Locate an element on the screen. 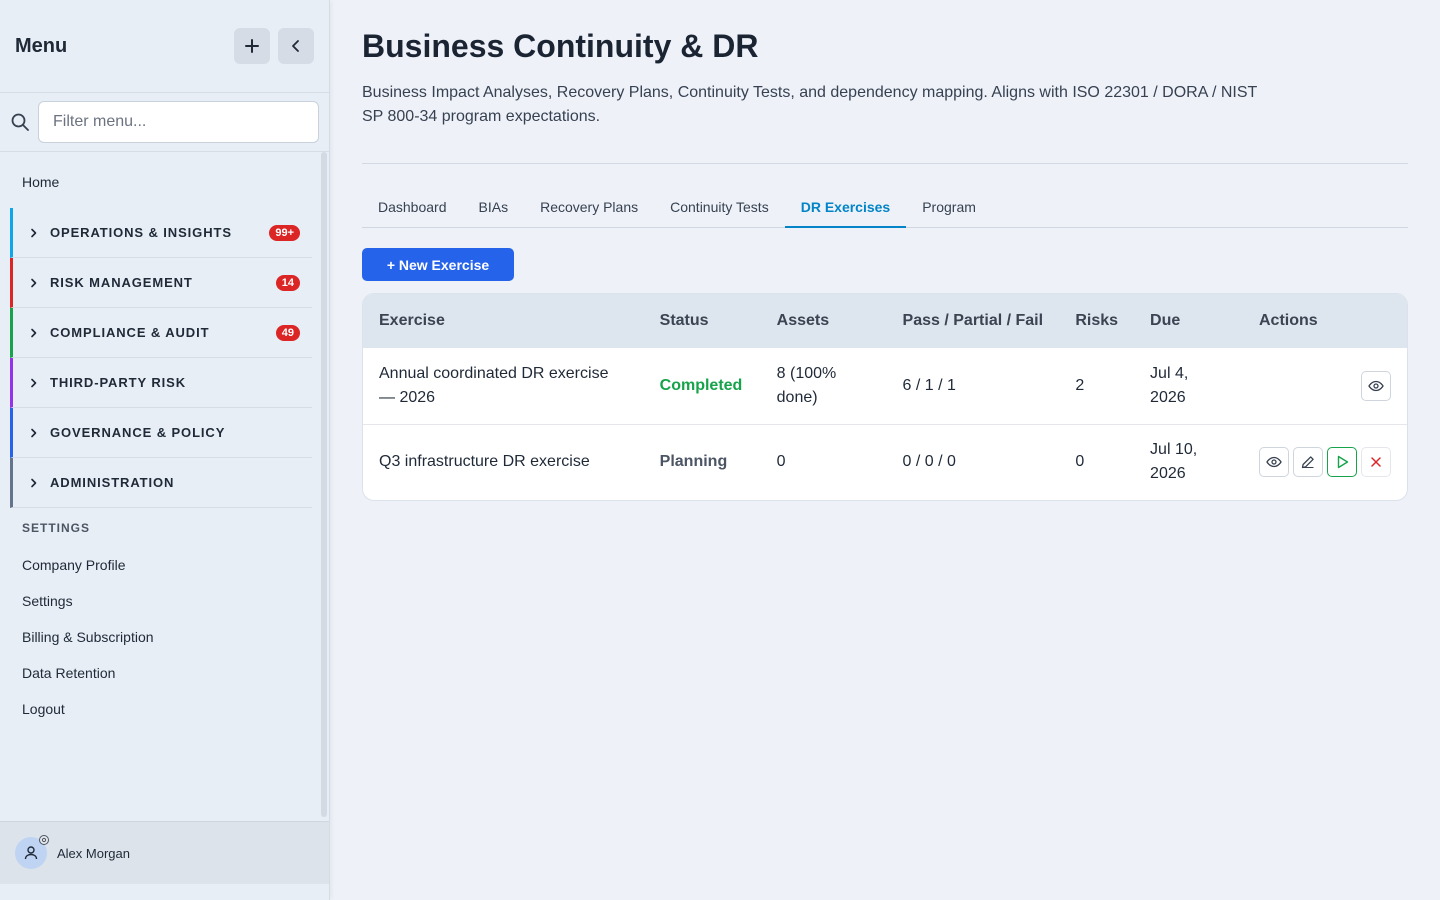 The height and width of the screenshot is (900, 1440). status-text: Completed is located at coordinates (701, 385).